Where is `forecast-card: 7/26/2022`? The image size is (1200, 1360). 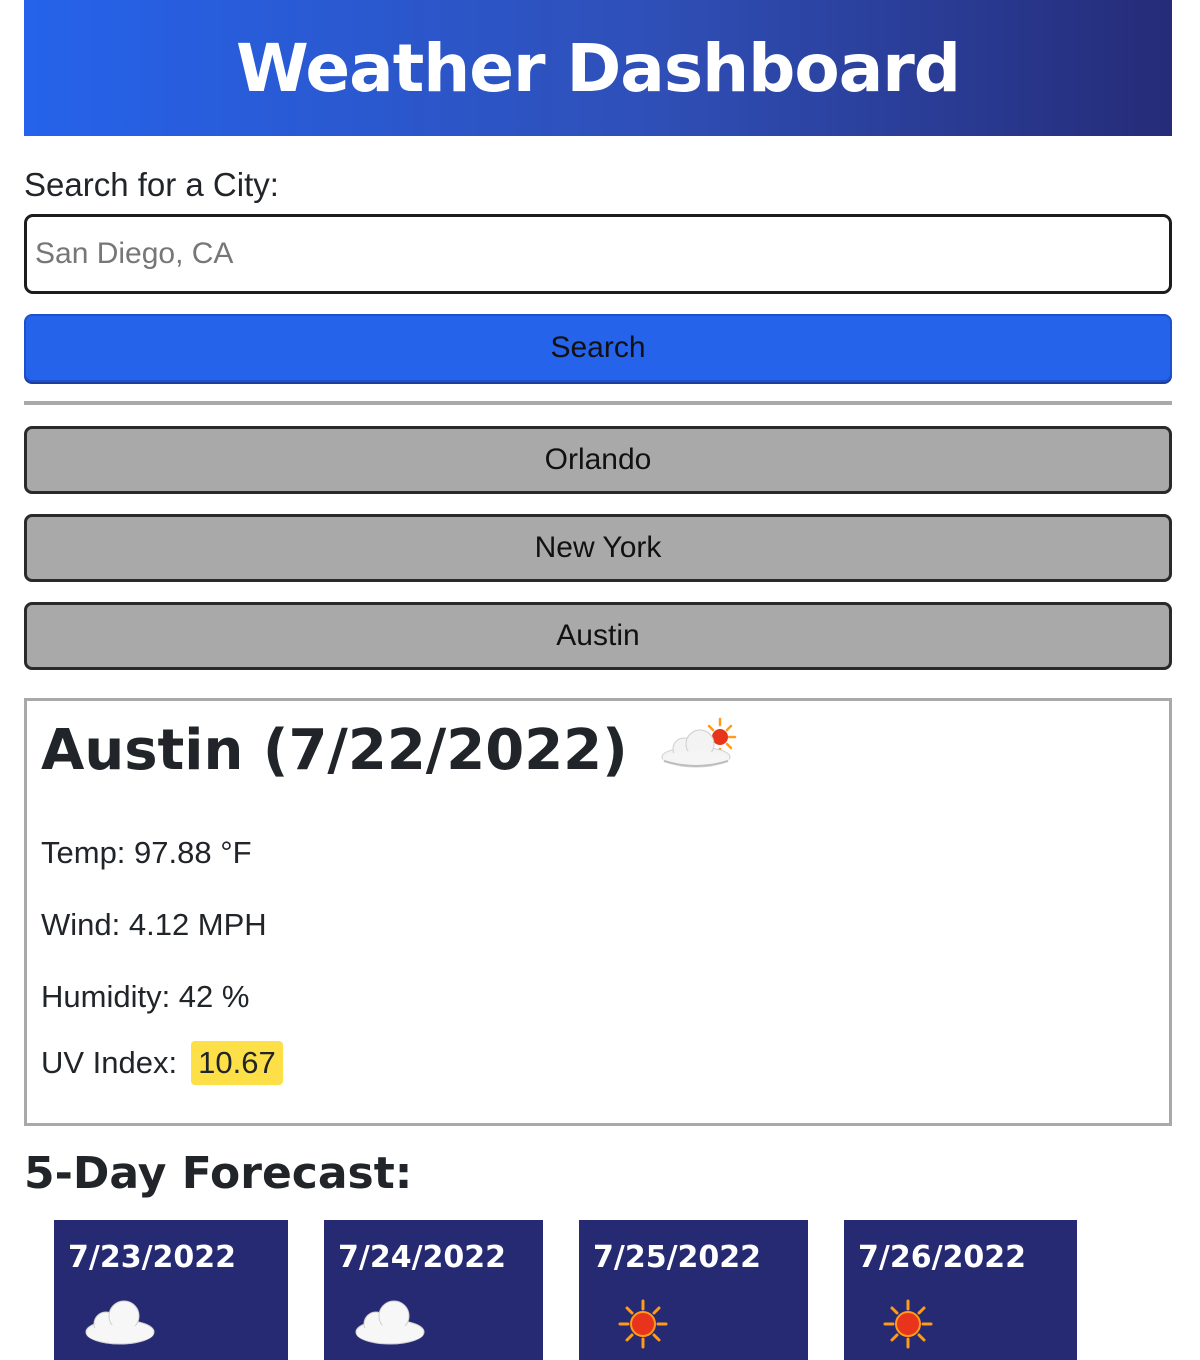 forecast-card: 7/26/2022 is located at coordinates (960, 1290).